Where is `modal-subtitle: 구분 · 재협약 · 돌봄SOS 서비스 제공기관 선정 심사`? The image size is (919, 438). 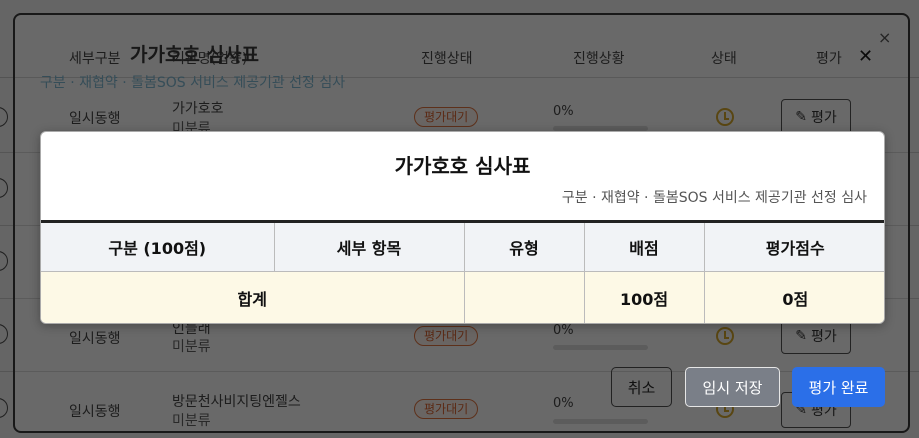 modal-subtitle: 구분 · 재협약 · 돌봄SOS 서비스 제공기관 선정 심사 is located at coordinates (714, 198).